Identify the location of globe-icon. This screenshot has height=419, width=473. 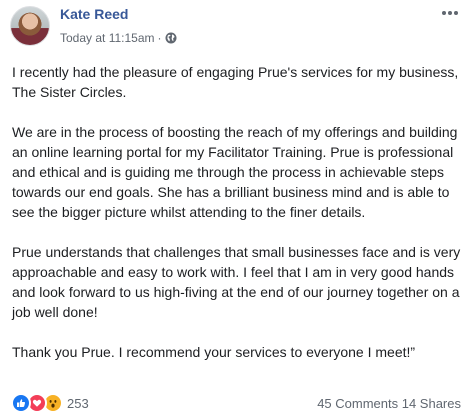
(171, 38).